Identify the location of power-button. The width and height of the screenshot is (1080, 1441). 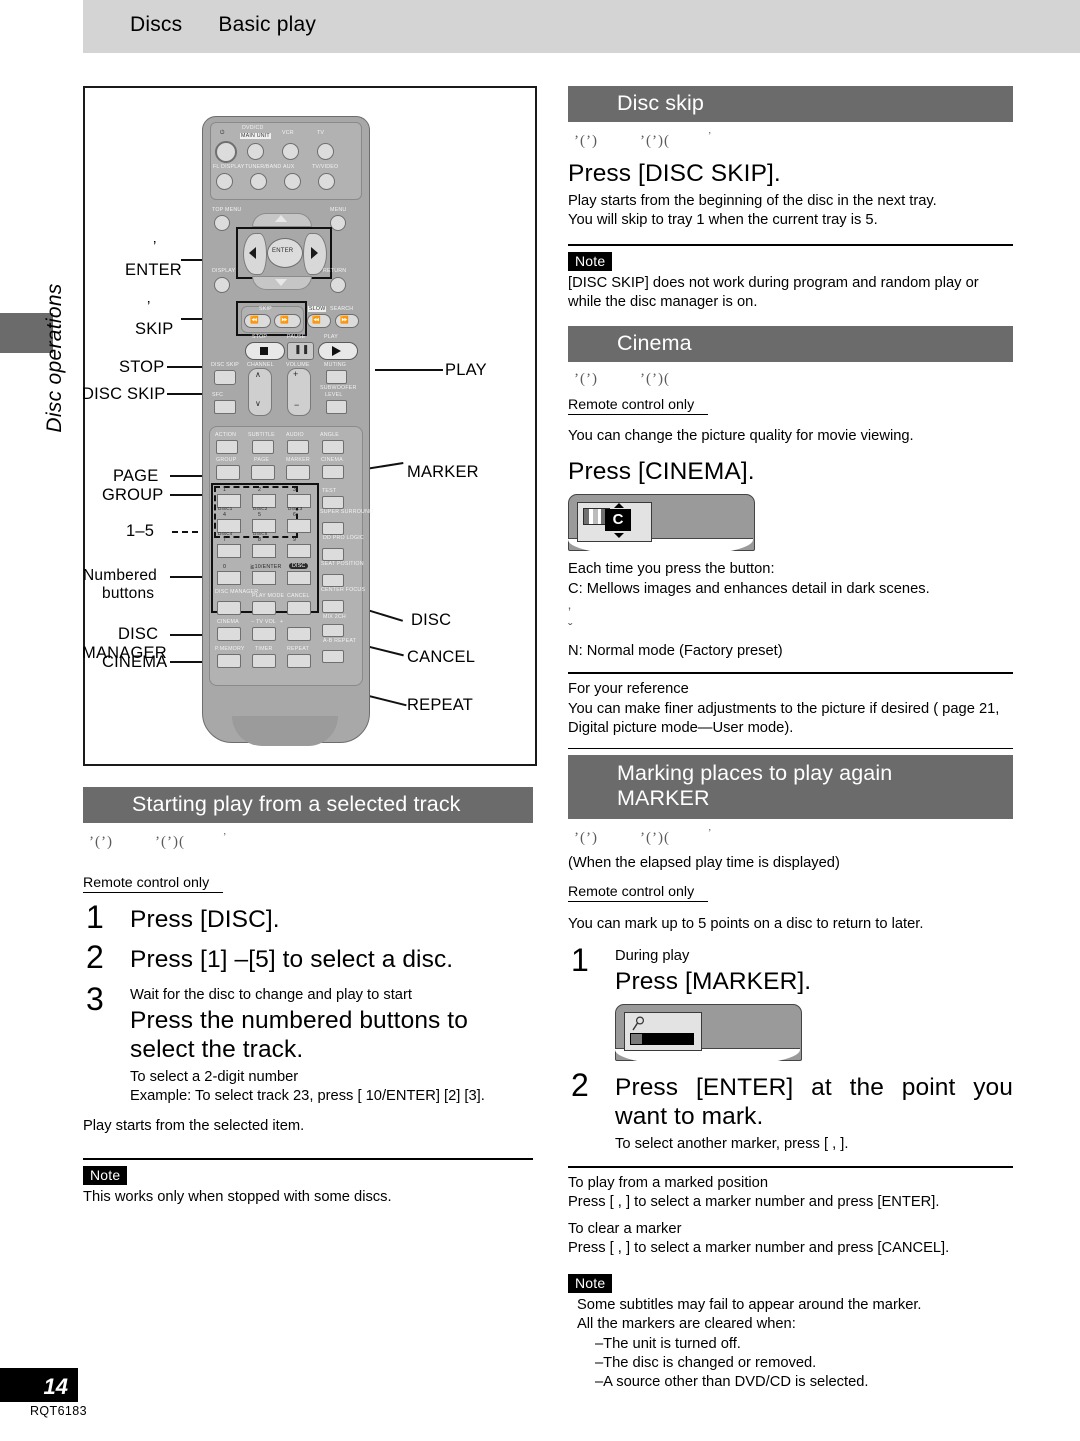
(226, 152).